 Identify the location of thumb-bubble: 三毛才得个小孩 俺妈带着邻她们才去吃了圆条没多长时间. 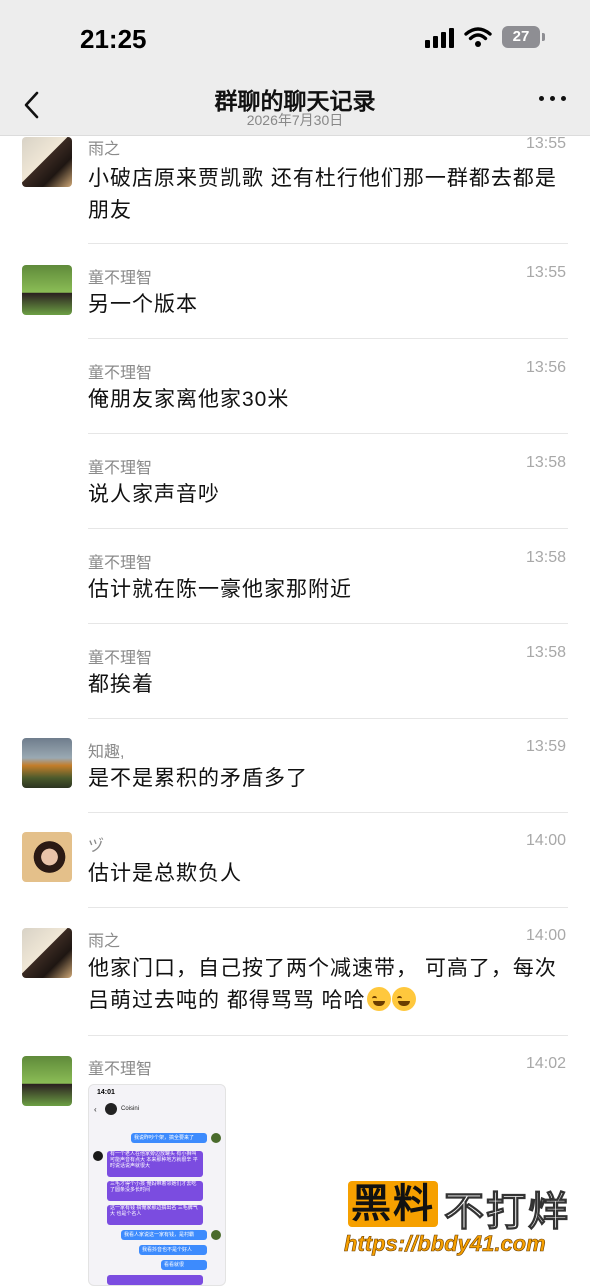
(155, 1191).